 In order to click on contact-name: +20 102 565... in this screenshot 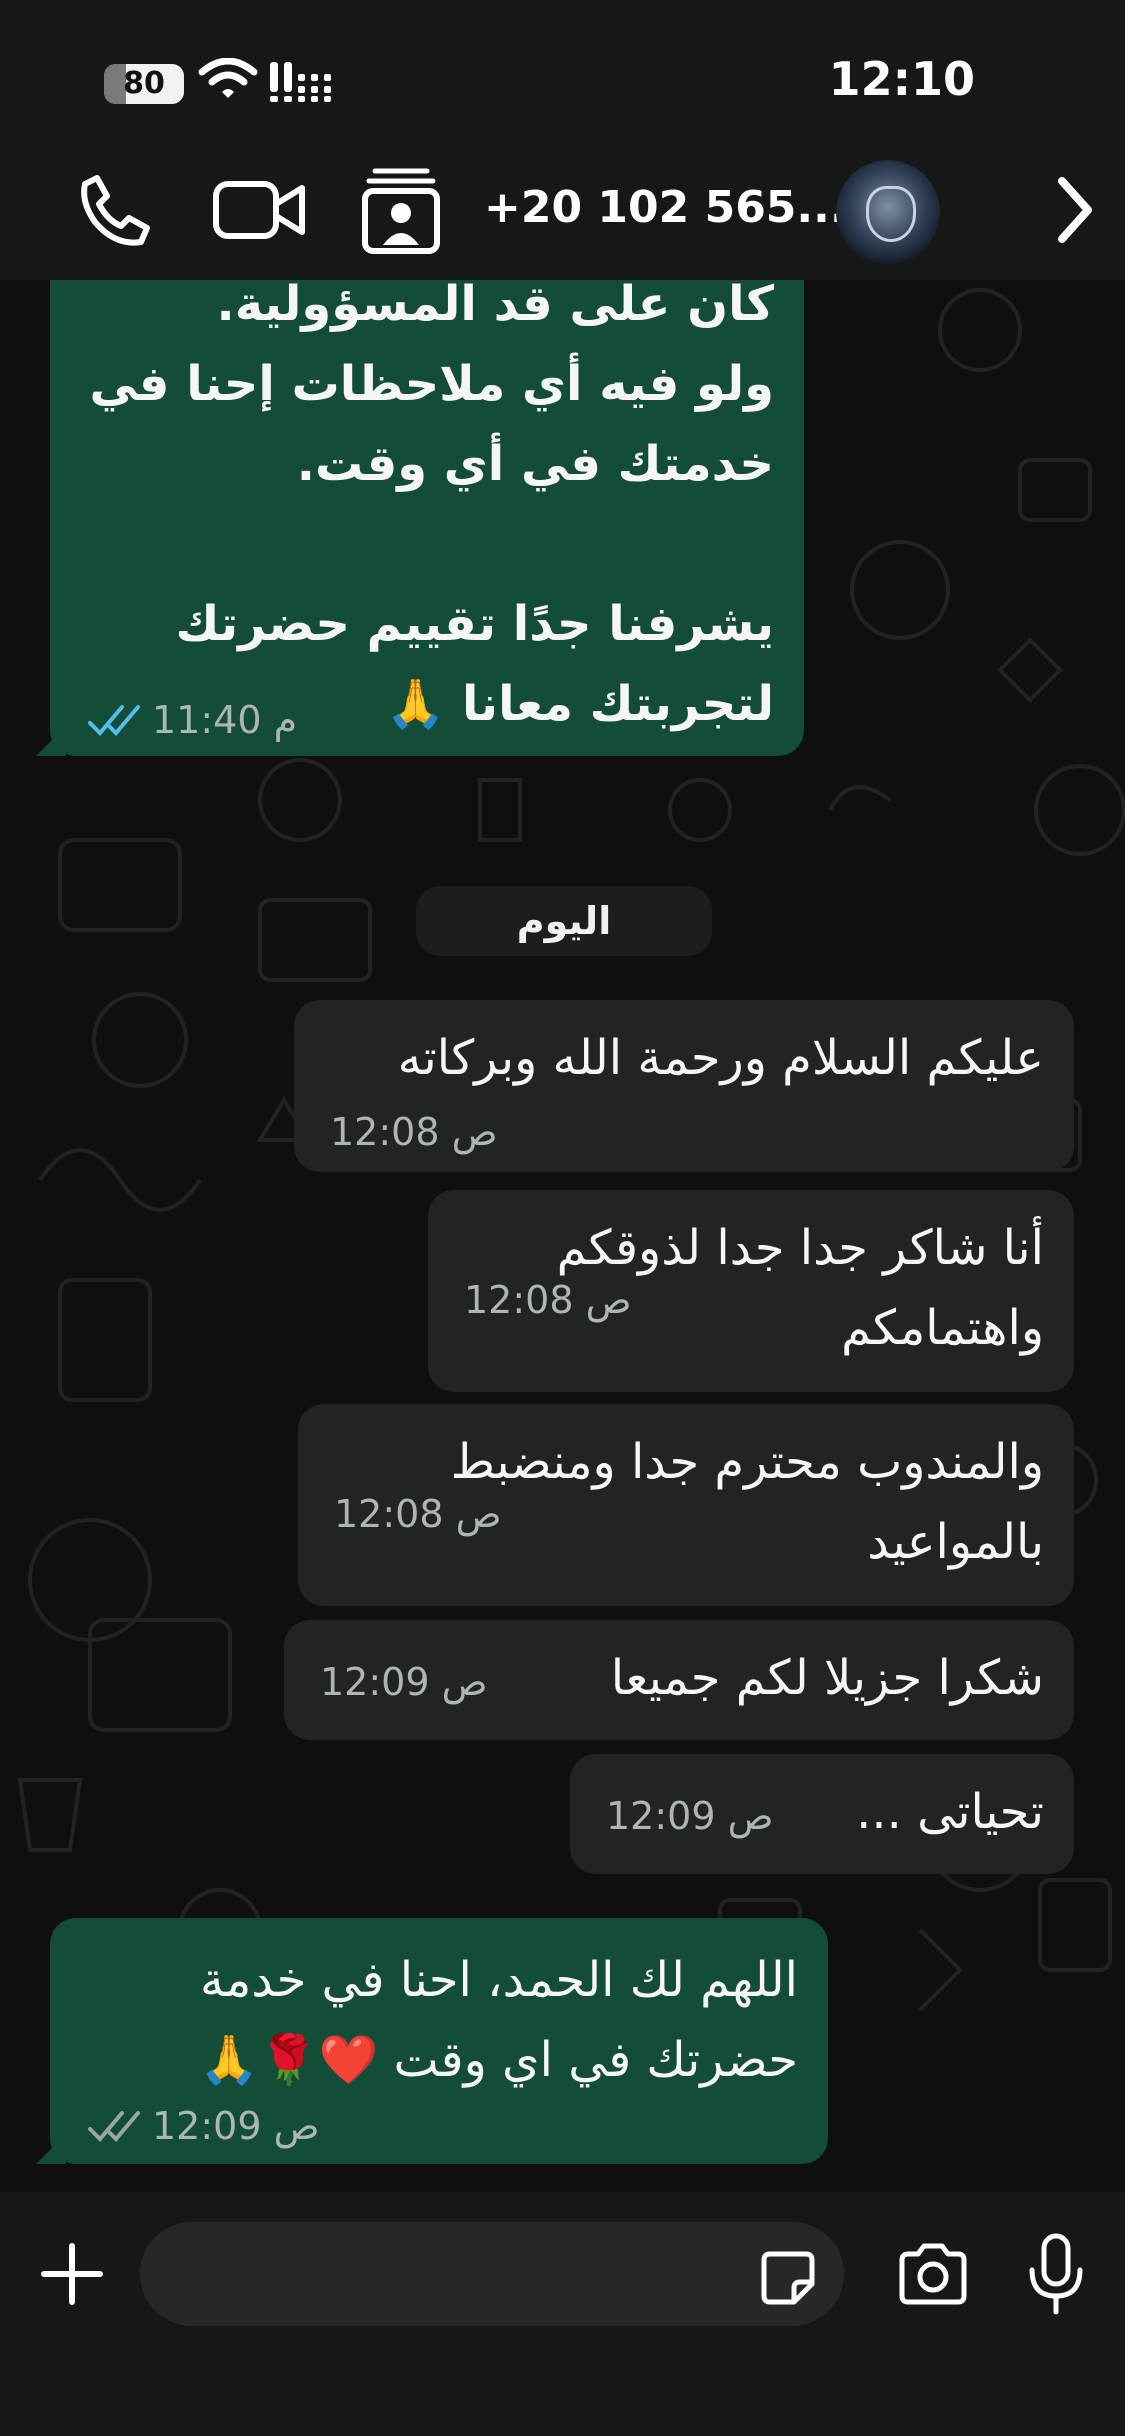, I will do `click(665, 207)`.